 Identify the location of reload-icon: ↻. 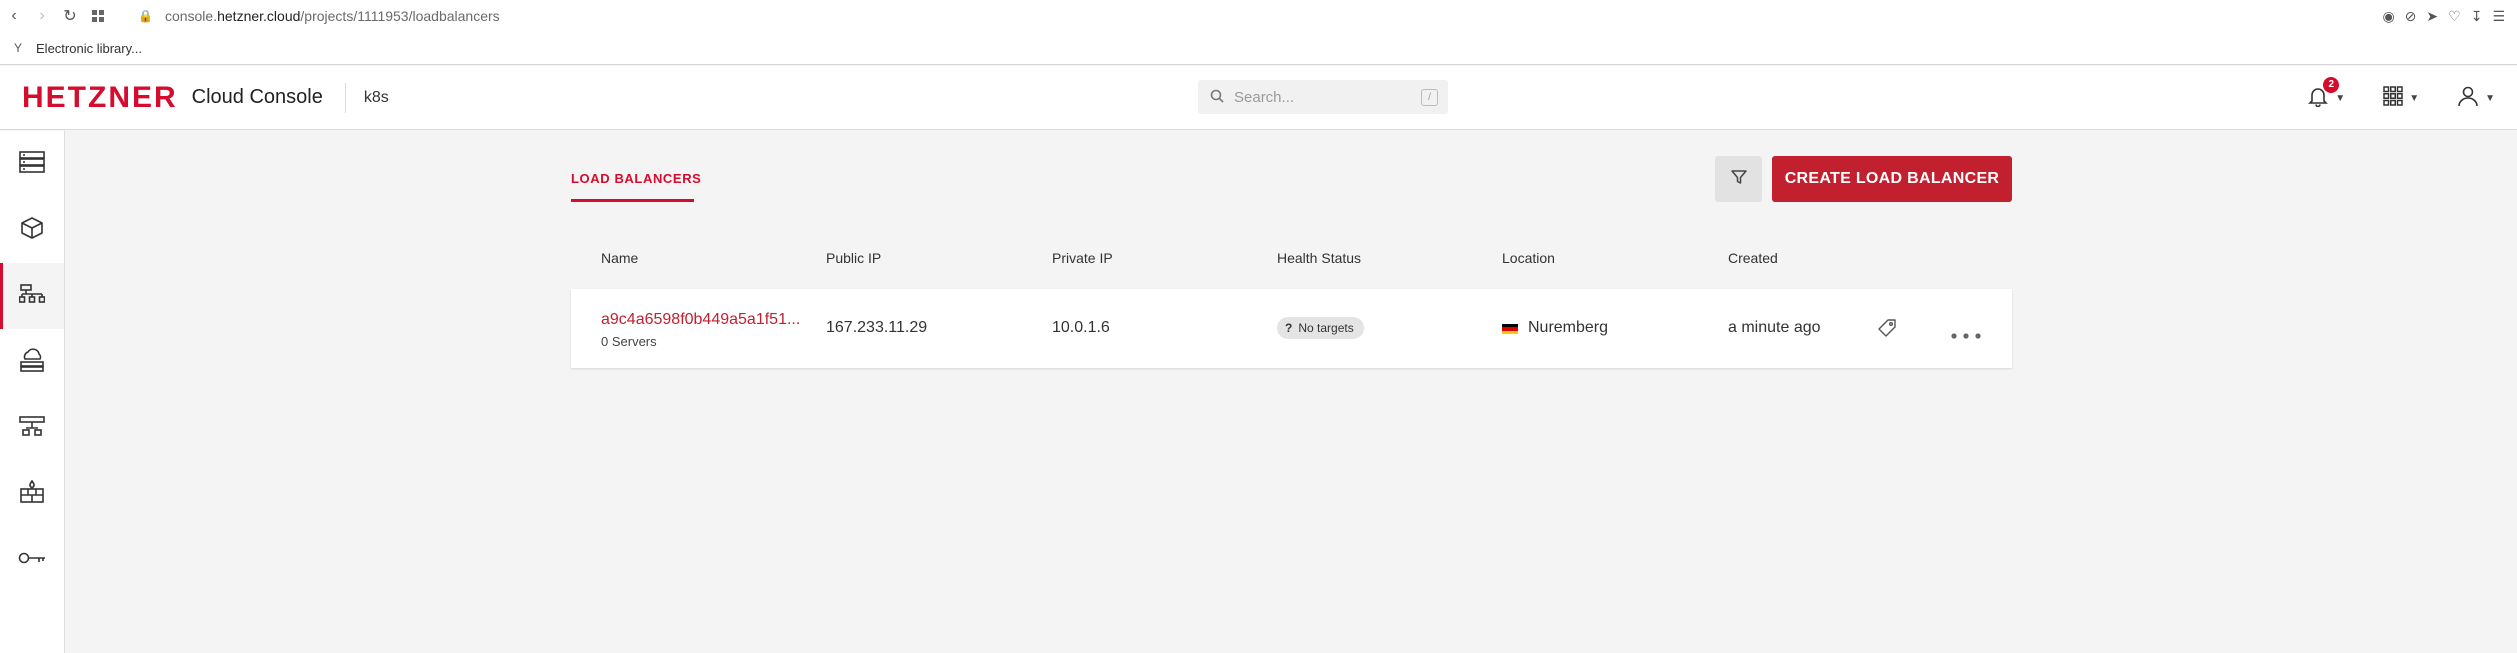
(70, 16).